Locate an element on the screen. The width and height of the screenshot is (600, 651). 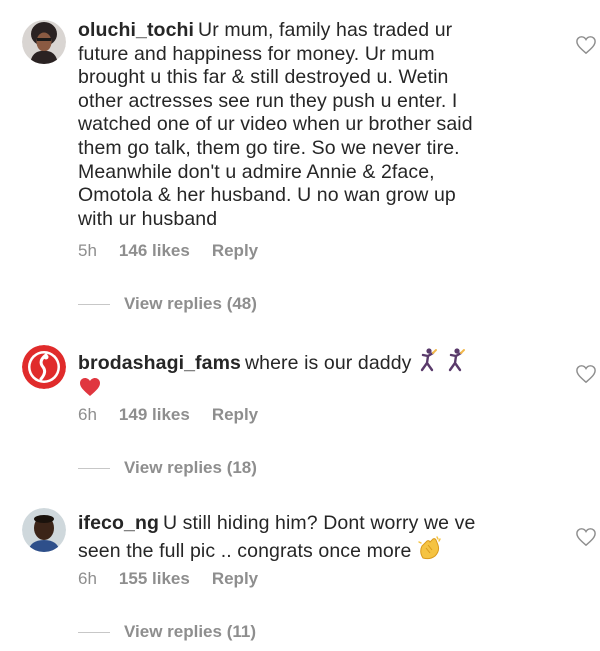
view-replies: View replies (48) is located at coordinates (167, 304).